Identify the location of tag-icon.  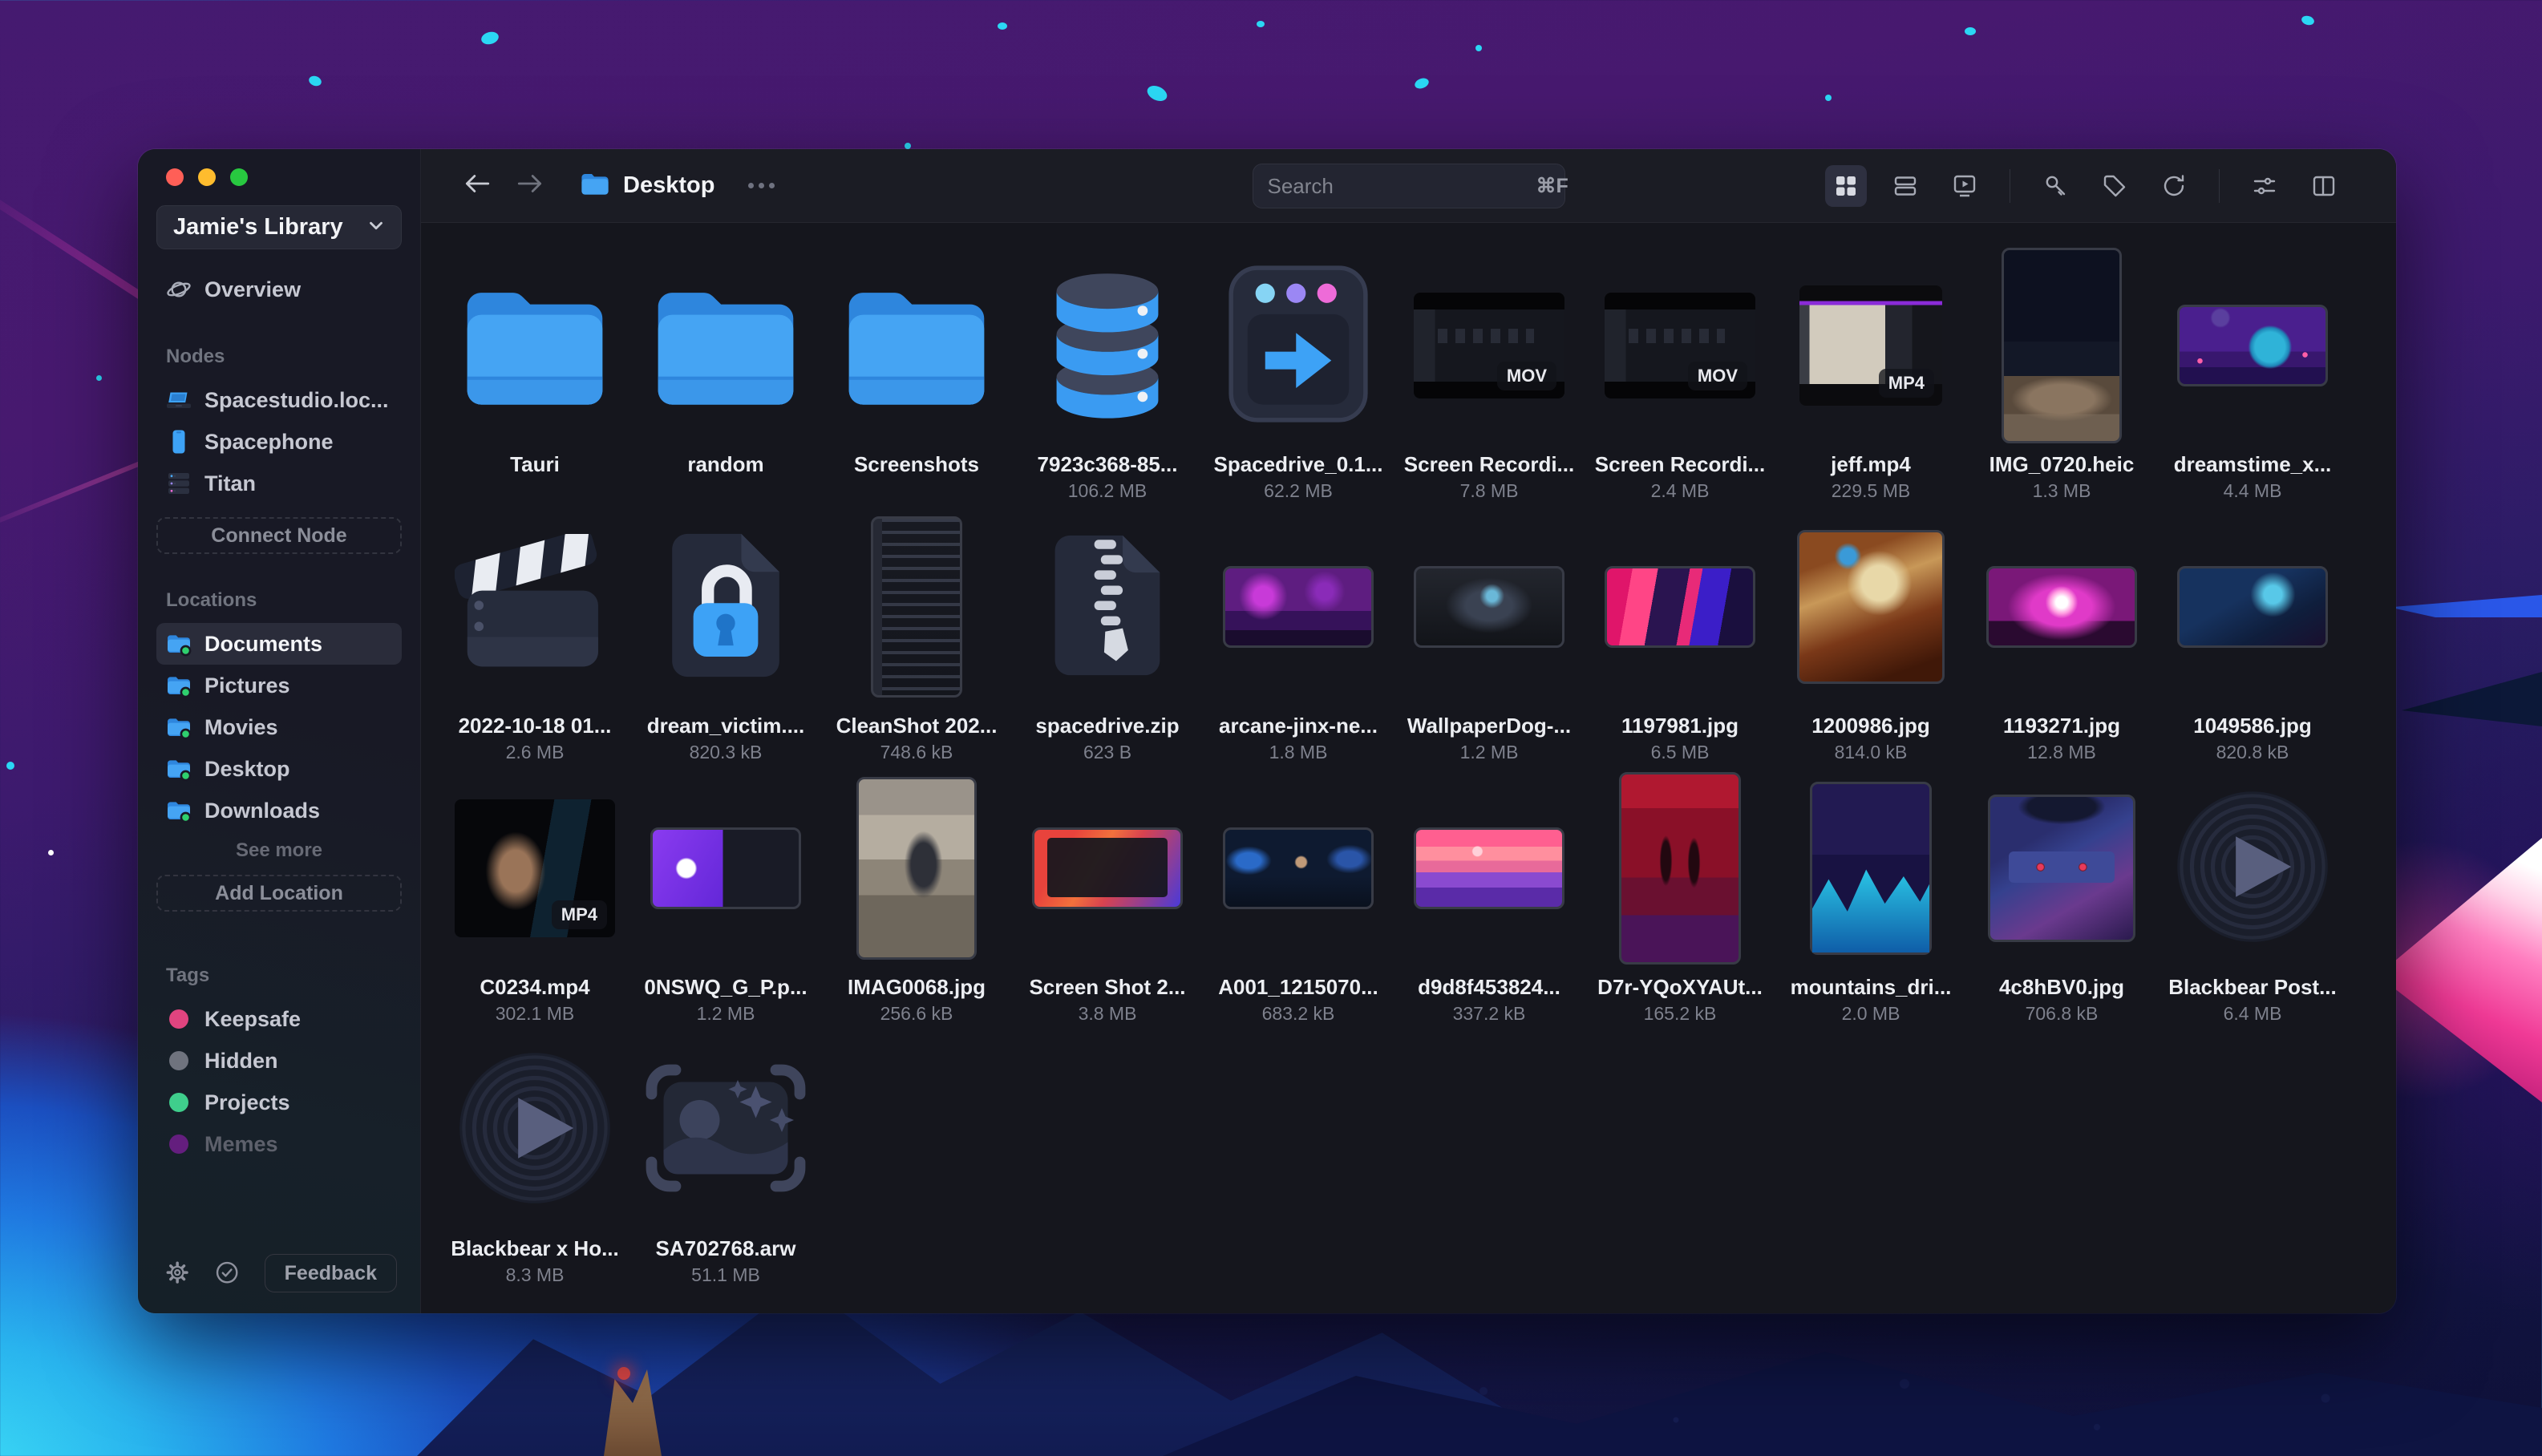
(2115, 186).